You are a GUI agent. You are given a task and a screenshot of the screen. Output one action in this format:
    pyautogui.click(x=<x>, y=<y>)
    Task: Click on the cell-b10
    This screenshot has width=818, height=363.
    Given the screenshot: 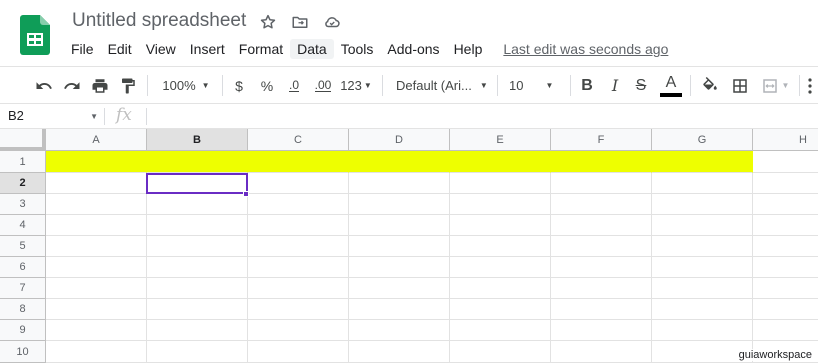 What is the action you would take?
    pyautogui.click(x=197, y=352)
    